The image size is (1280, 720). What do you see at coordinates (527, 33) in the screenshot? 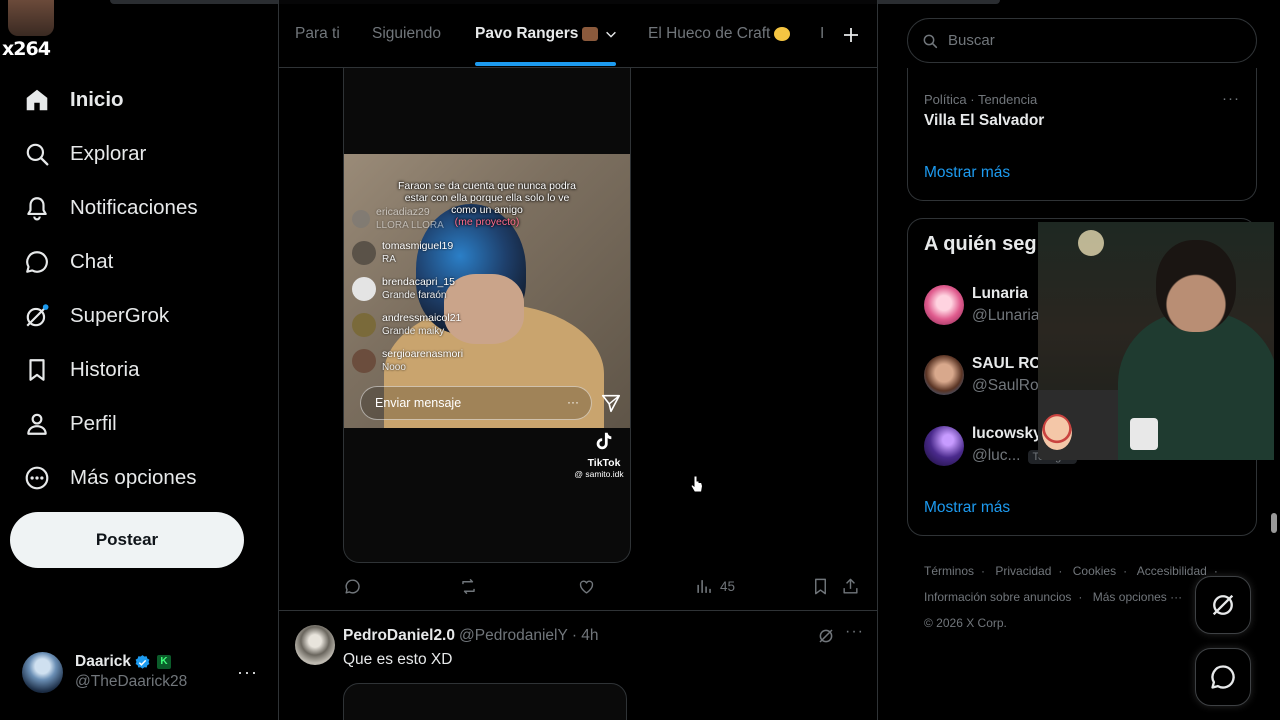
I see `tab-label: Pavo Rangers` at bounding box center [527, 33].